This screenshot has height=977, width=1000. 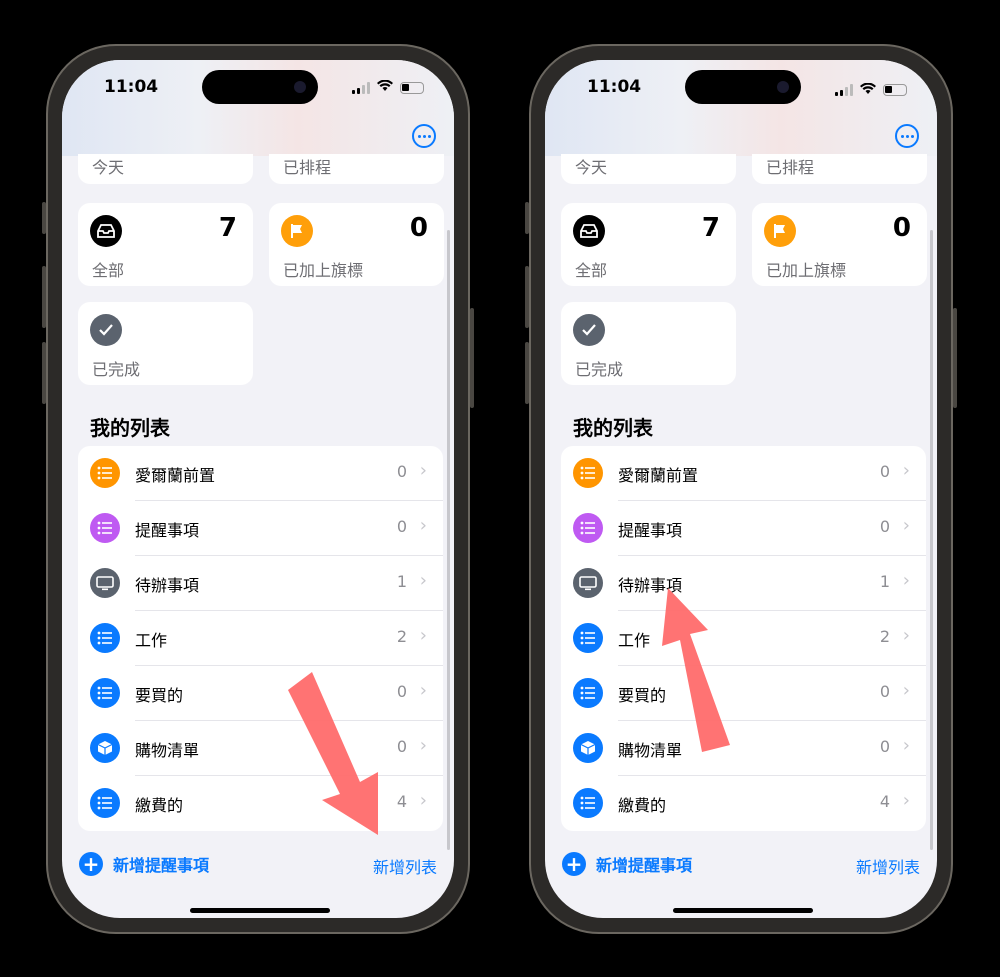 I want to click on list-item-name: 工作, so click(x=151, y=640).